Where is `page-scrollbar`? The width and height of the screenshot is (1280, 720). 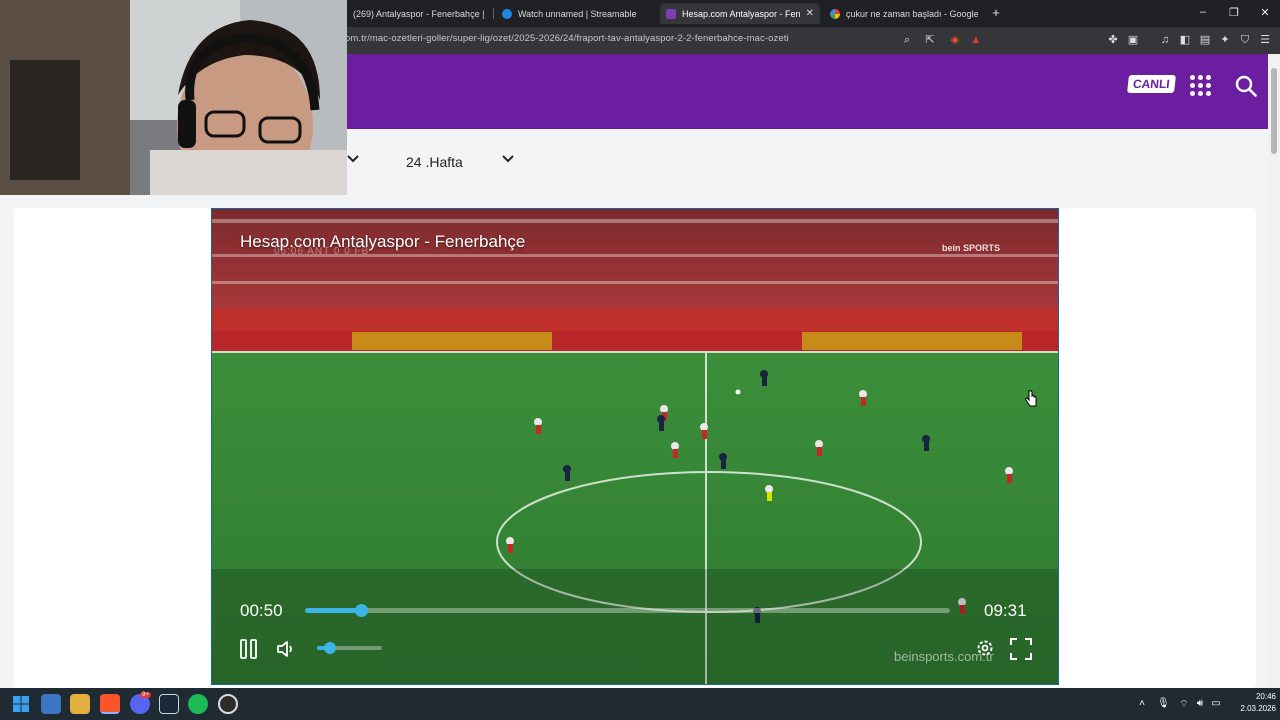 page-scrollbar is located at coordinates (1274, 371).